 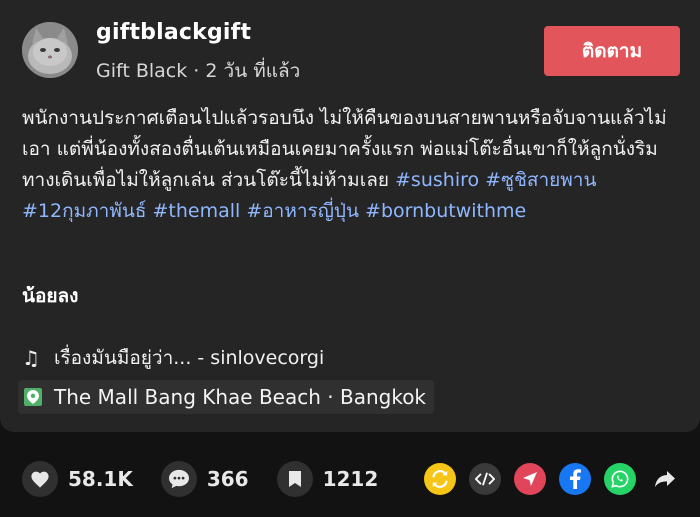 I want to click on engagement-stats: 58.1K 366 1212, so click(x=214, y=479).